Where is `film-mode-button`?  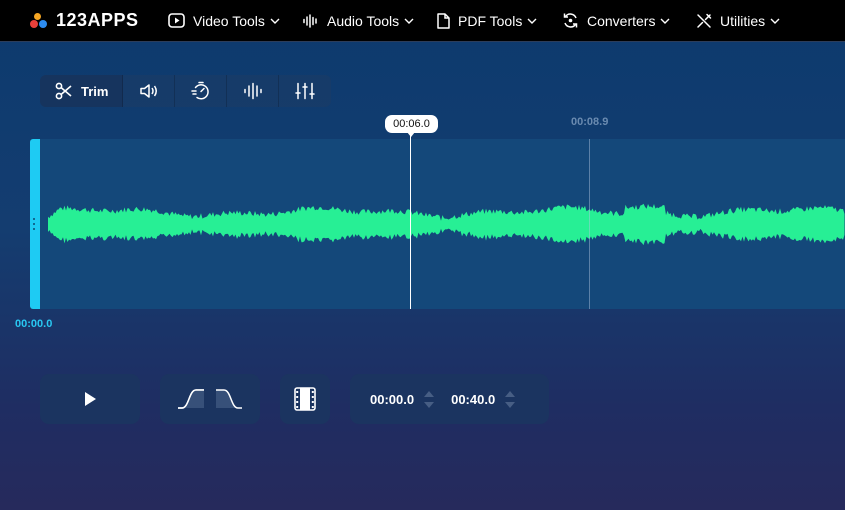
film-mode-button is located at coordinates (305, 399).